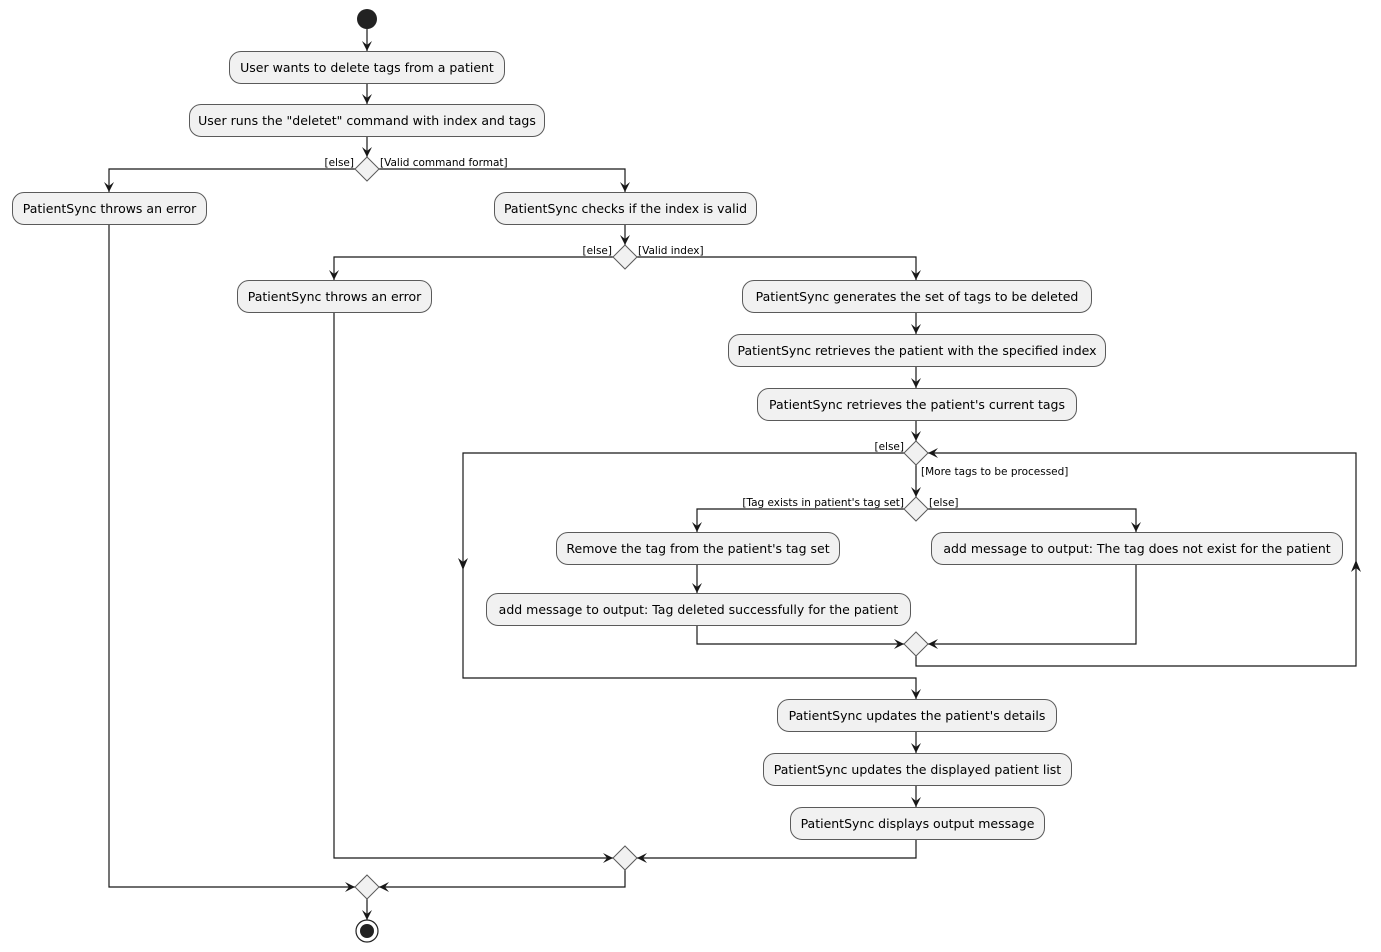  What do you see at coordinates (995, 472) in the screenshot?
I see `guard-label: [More tags to be processed]` at bounding box center [995, 472].